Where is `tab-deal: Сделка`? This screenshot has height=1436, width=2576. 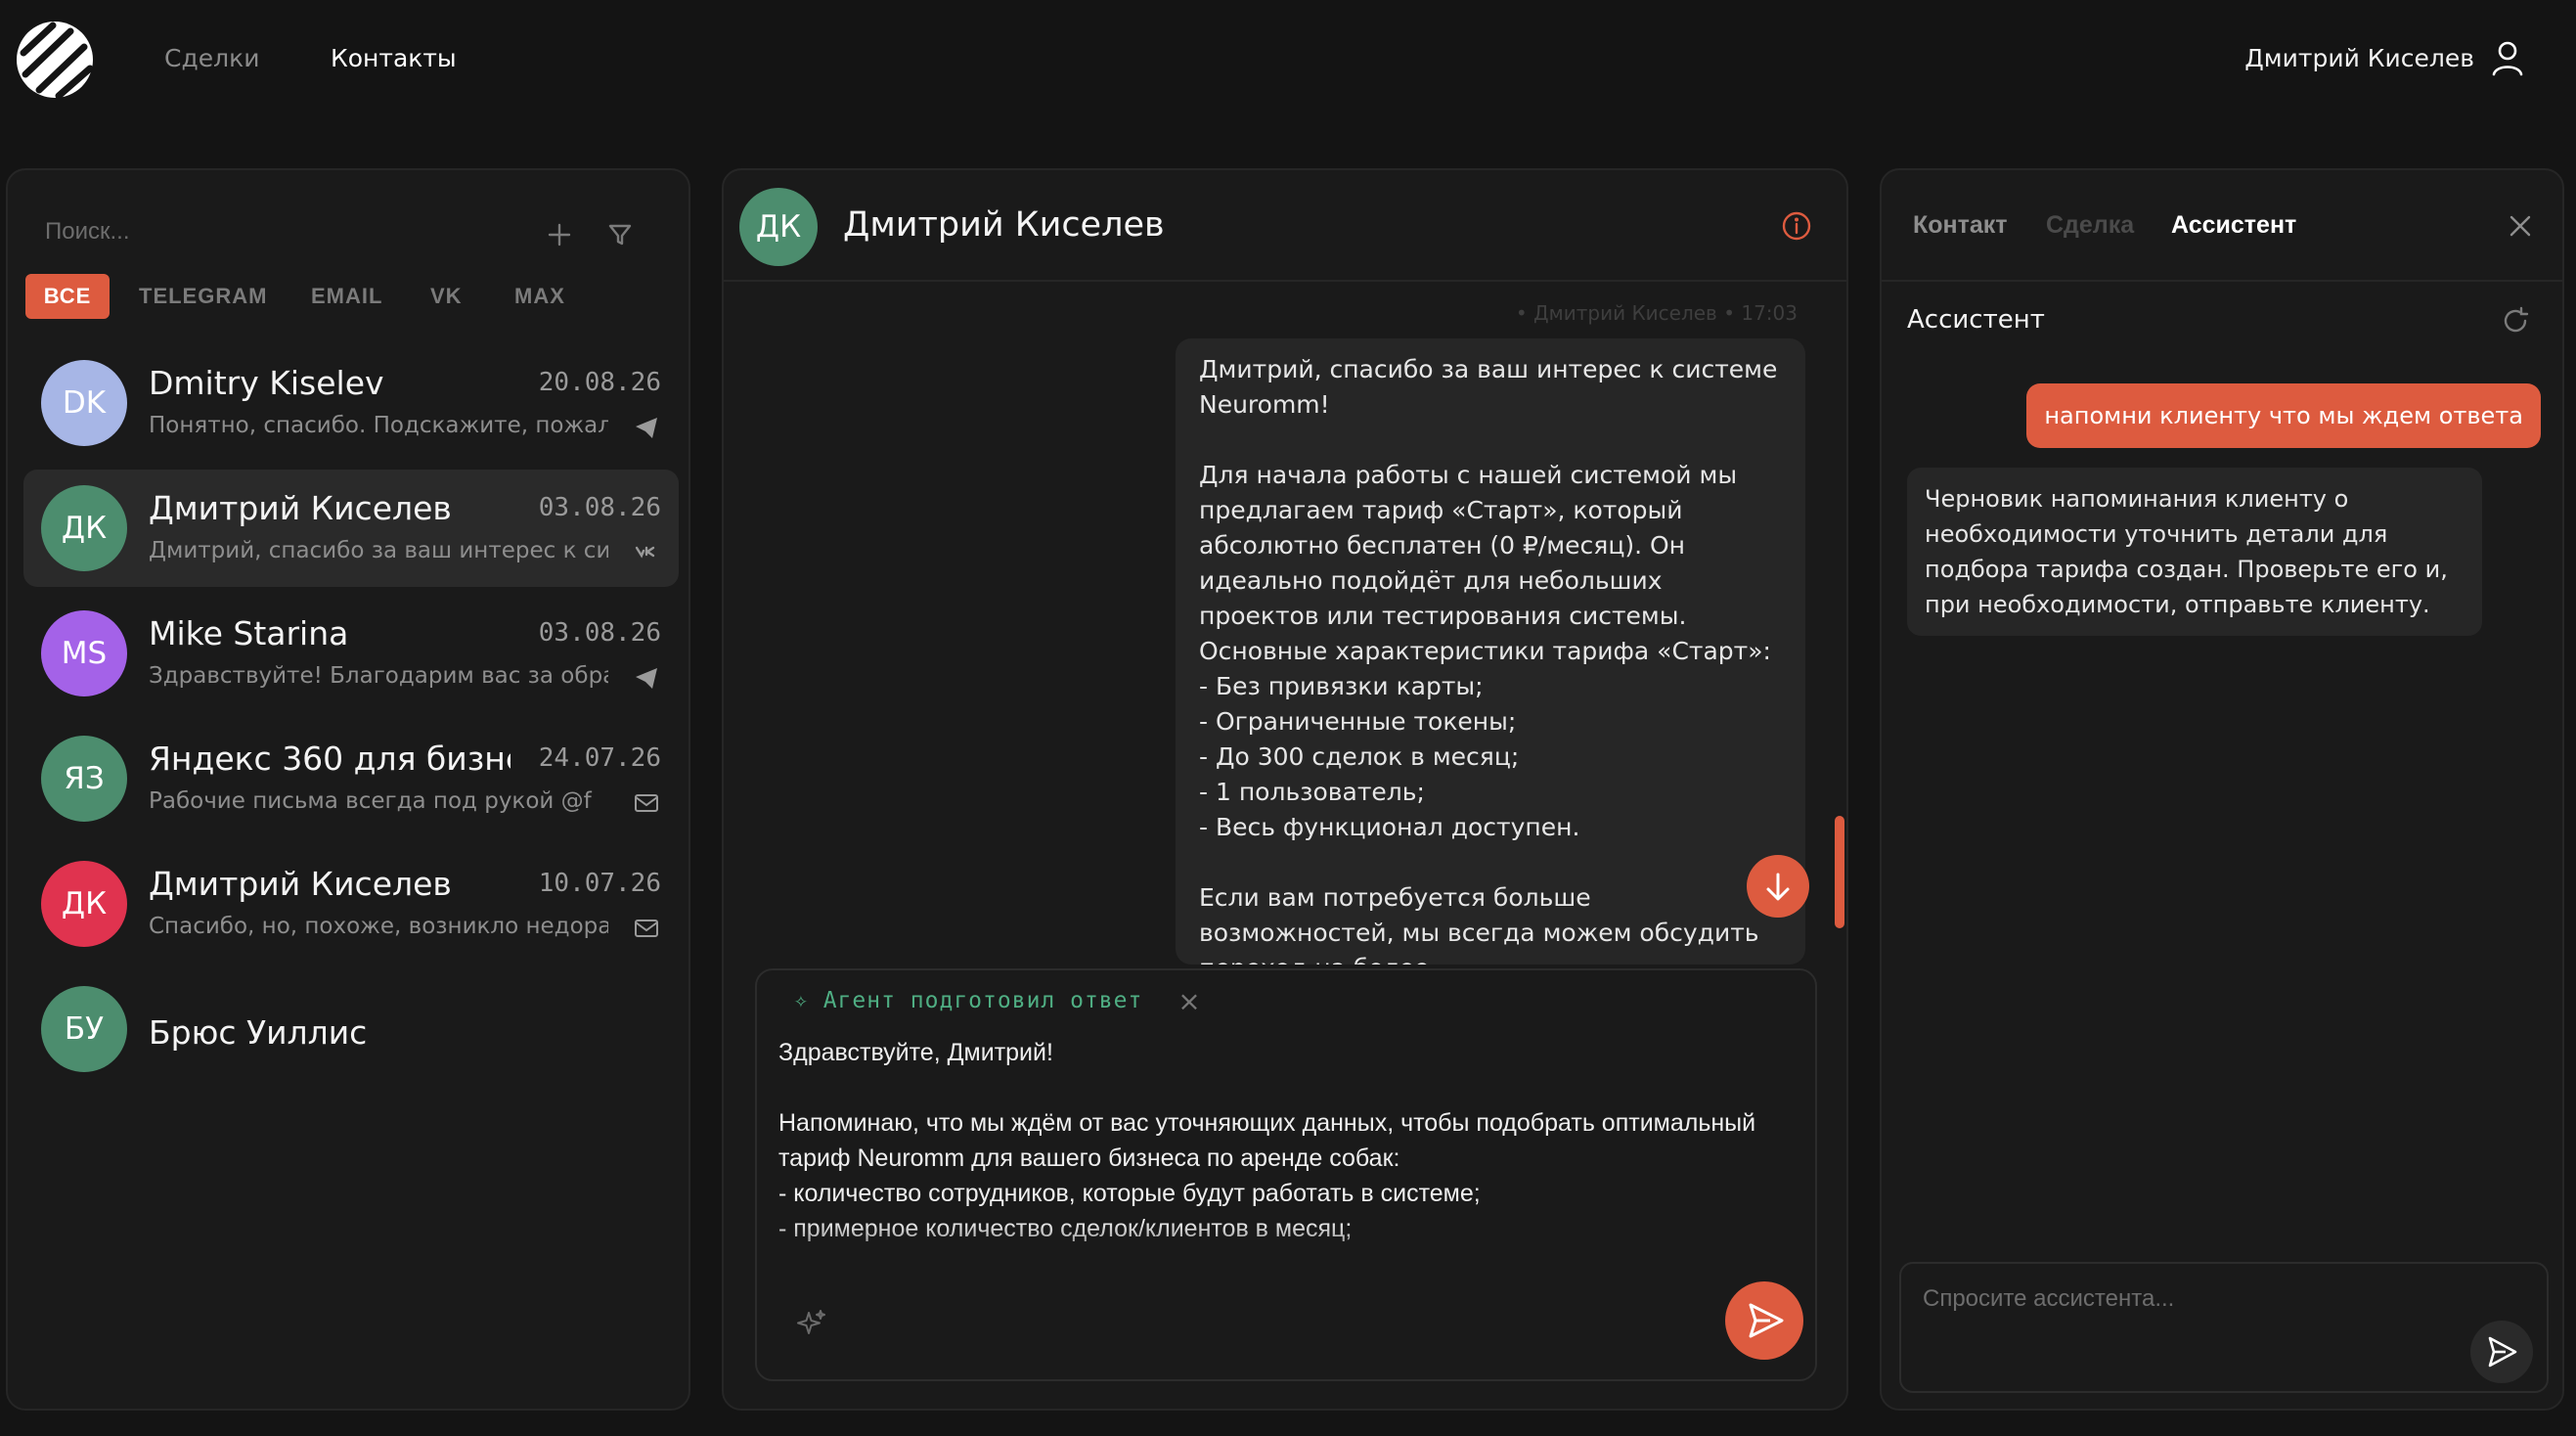 tab-deal: Сделка is located at coordinates (2090, 226).